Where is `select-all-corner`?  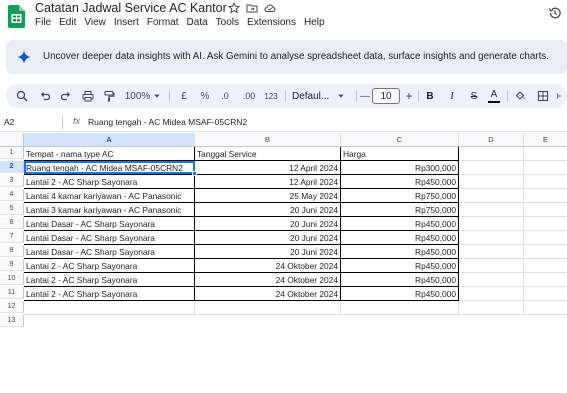 select-all-corner is located at coordinates (12, 140).